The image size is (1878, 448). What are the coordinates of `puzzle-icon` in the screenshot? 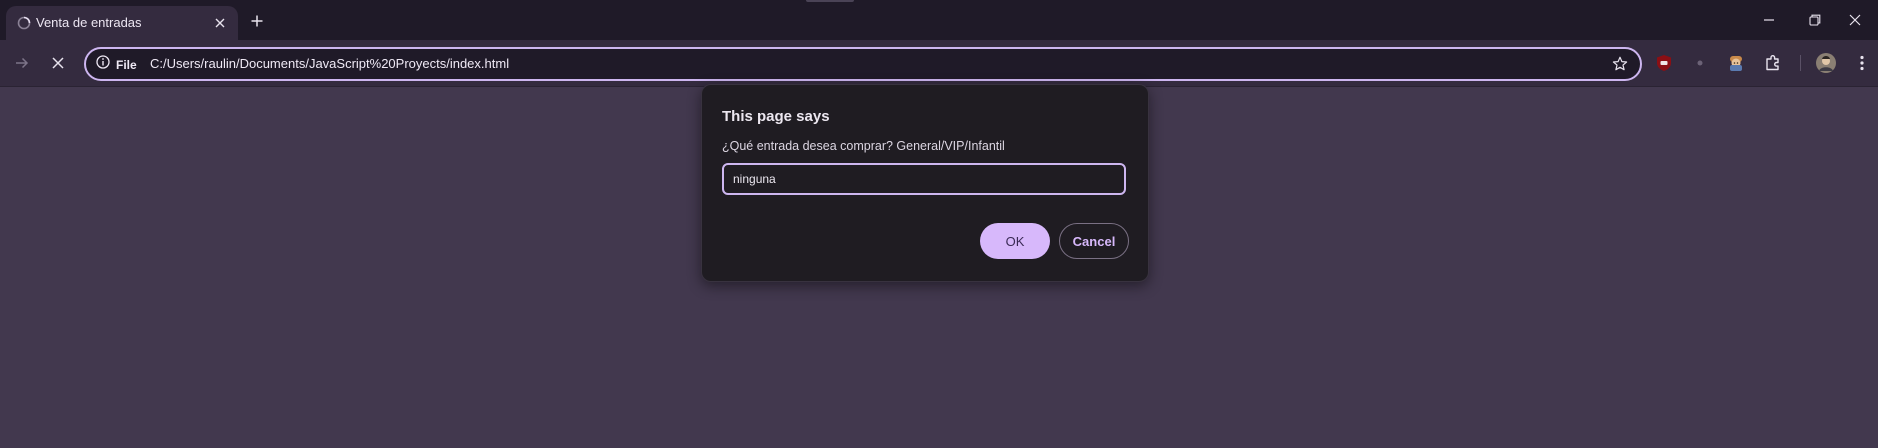 It's located at (1773, 63).